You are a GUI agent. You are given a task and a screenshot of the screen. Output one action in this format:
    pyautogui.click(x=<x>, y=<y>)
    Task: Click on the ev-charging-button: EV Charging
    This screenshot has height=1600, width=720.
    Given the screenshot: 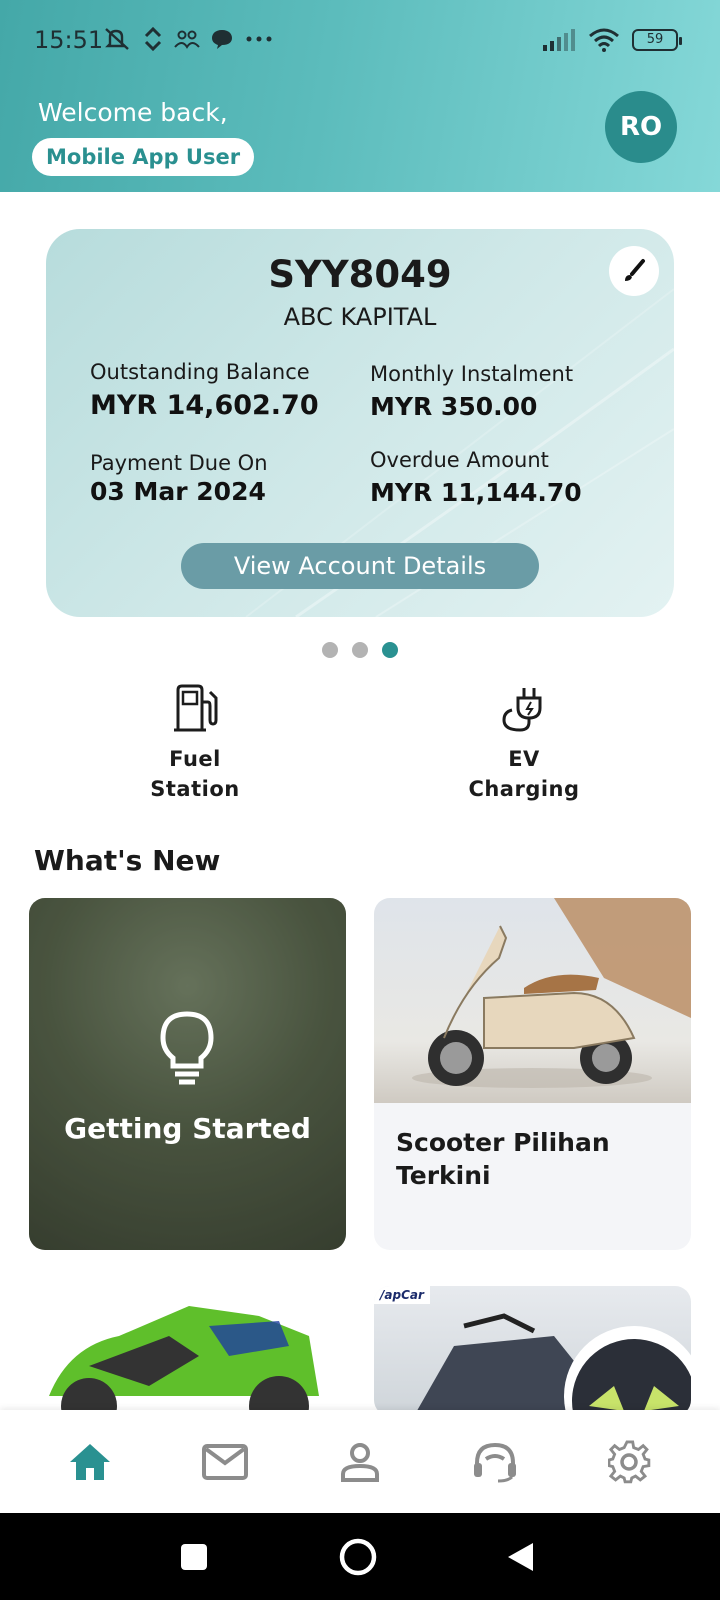 What is the action you would take?
    pyautogui.click(x=524, y=744)
    